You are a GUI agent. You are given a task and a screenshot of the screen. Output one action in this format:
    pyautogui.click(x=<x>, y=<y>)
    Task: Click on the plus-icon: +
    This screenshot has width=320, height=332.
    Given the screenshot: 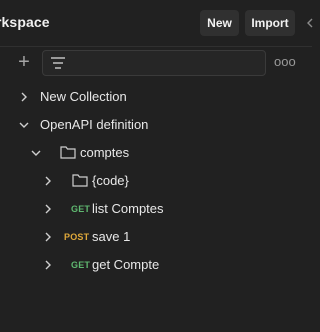 What is the action you would take?
    pyautogui.click(x=24, y=62)
    